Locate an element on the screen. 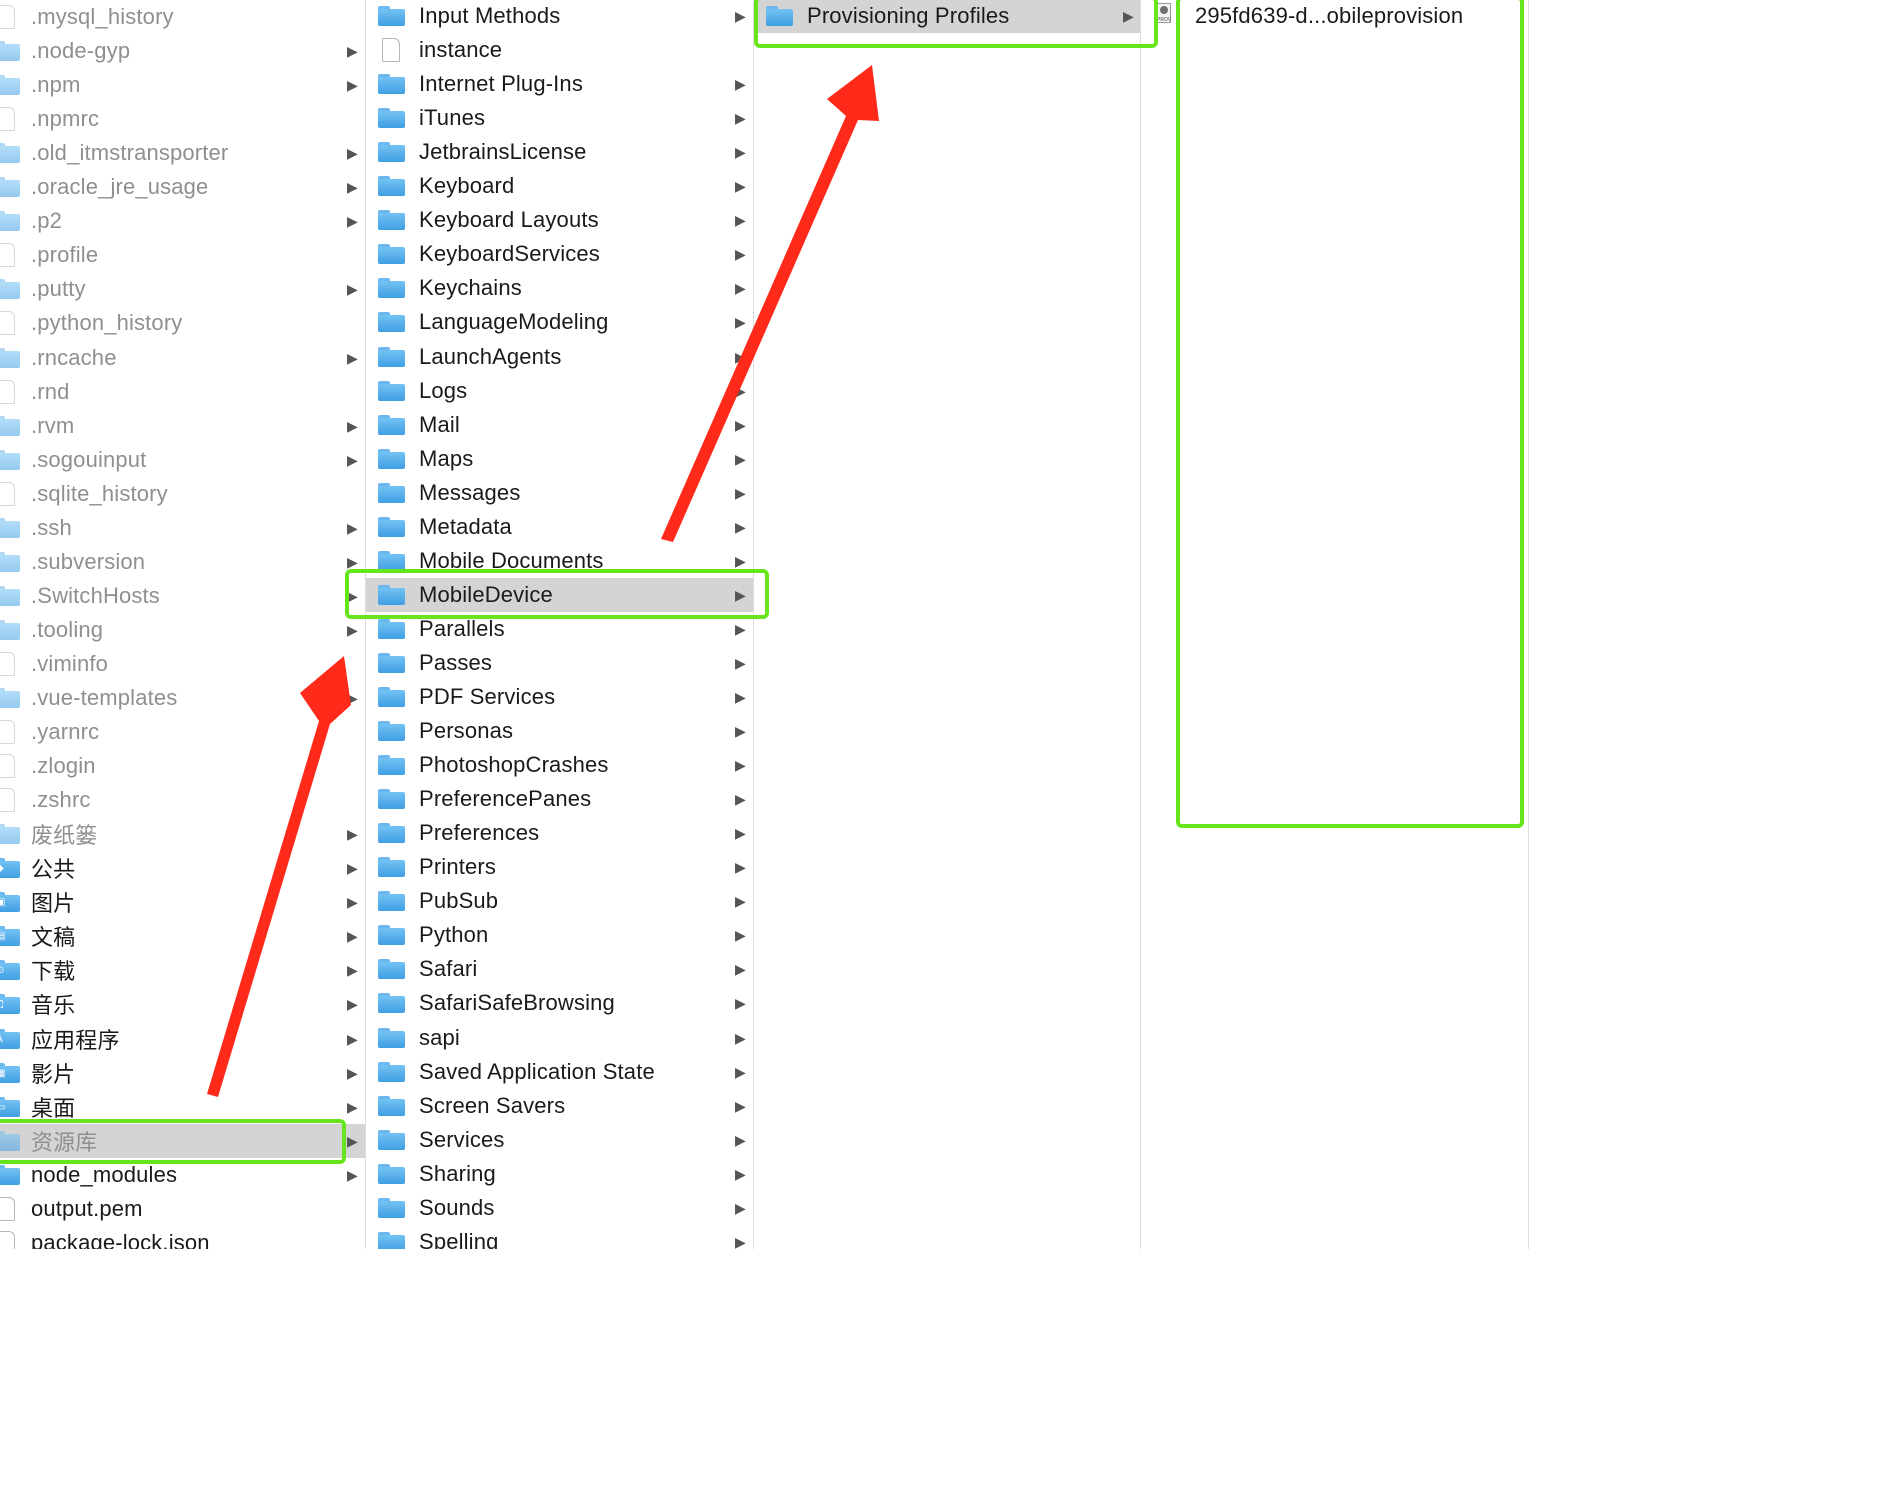 This screenshot has width=1878, height=1496. folder-item: ◆ 公共 ▶ is located at coordinates (182, 868).